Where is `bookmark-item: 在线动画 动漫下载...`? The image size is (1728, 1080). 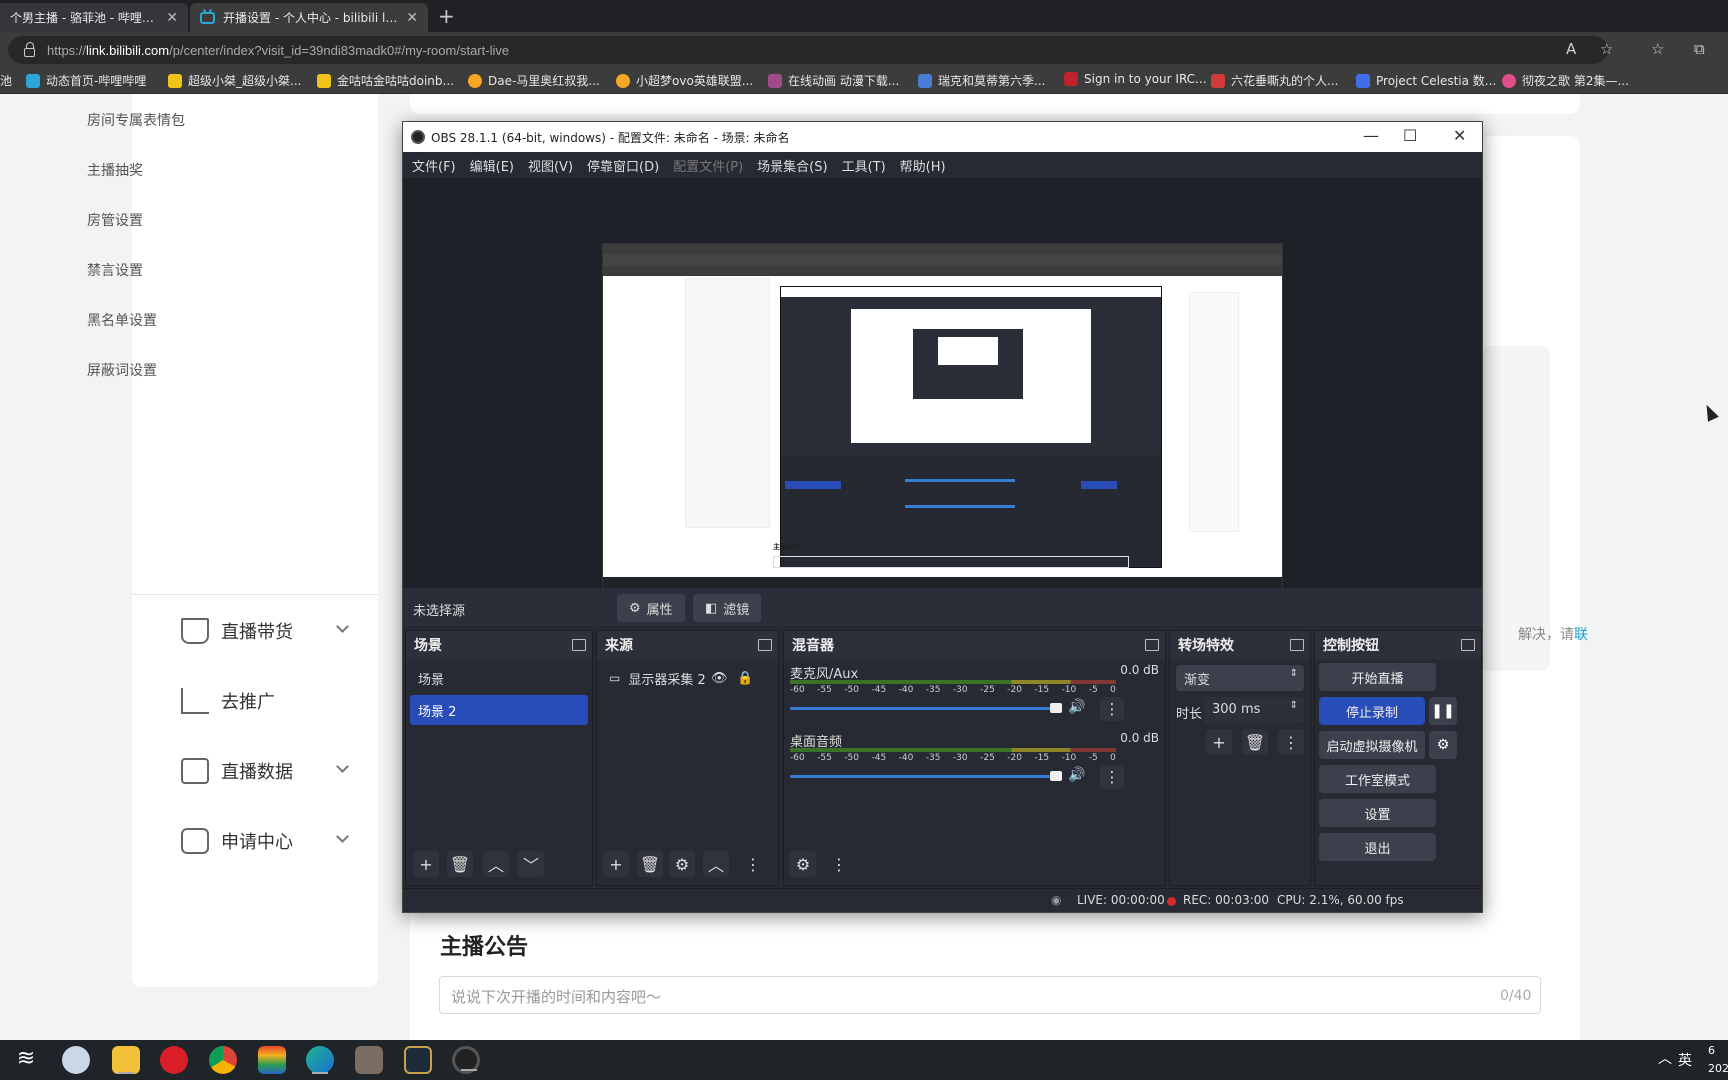 bookmark-item: 在线动画 动漫下载... is located at coordinates (833, 80).